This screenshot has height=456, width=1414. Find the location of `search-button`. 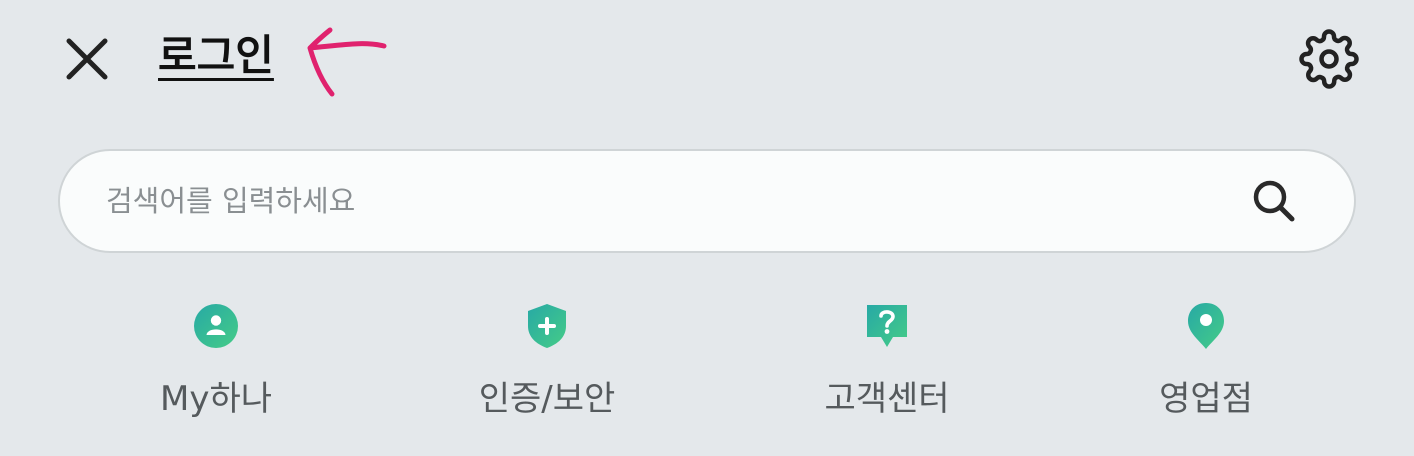

search-button is located at coordinates (1274, 201).